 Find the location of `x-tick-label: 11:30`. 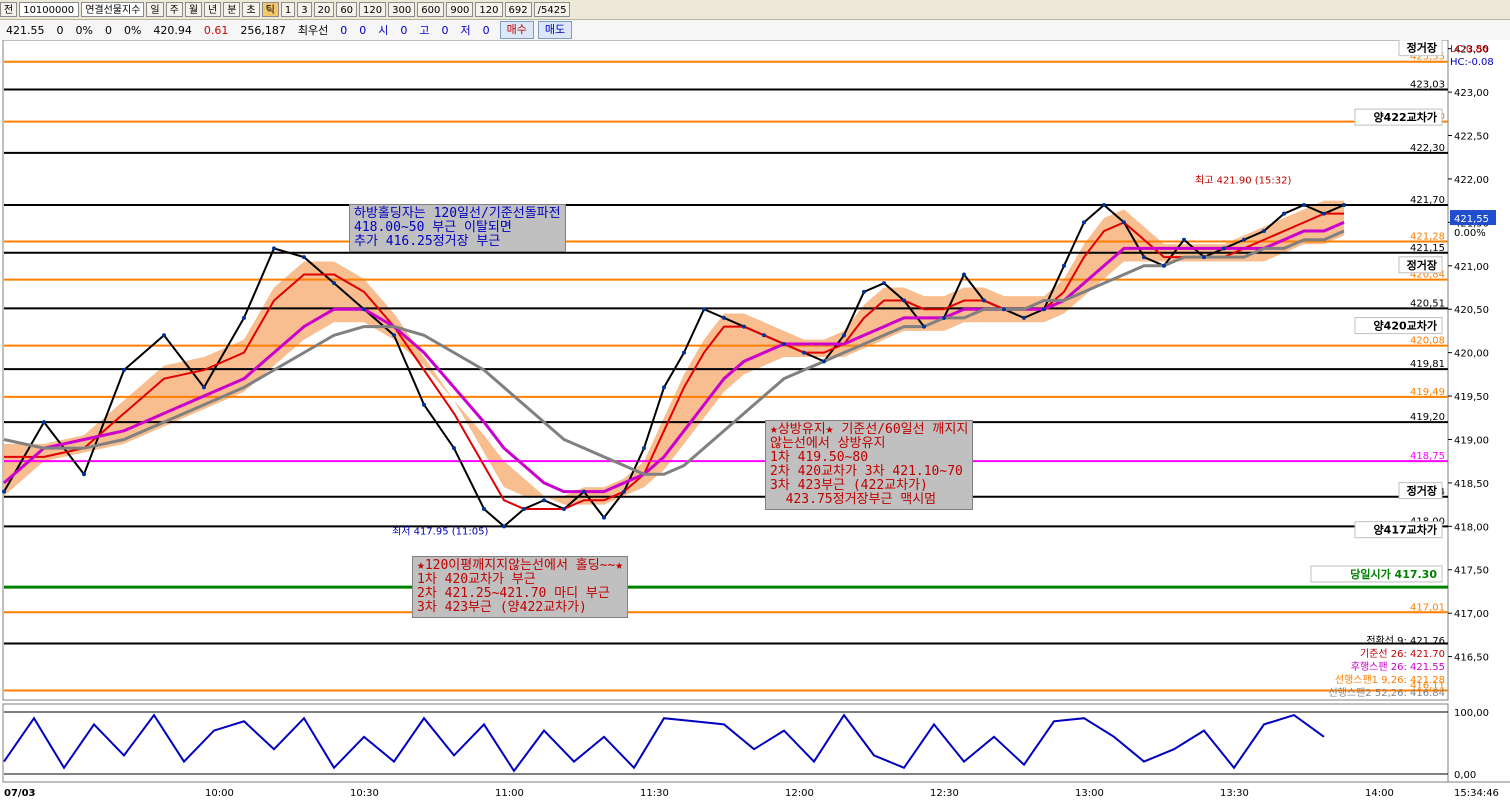

x-tick-label: 11:30 is located at coordinates (654, 793).